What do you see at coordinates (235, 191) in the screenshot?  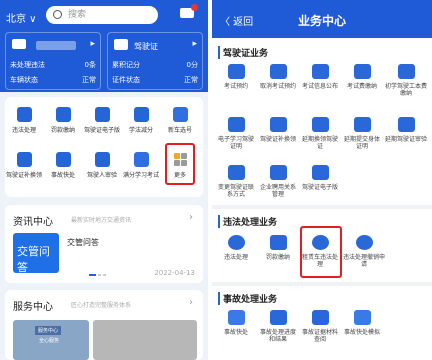 I see `item-label: 变更驾驶证联系方式` at bounding box center [235, 191].